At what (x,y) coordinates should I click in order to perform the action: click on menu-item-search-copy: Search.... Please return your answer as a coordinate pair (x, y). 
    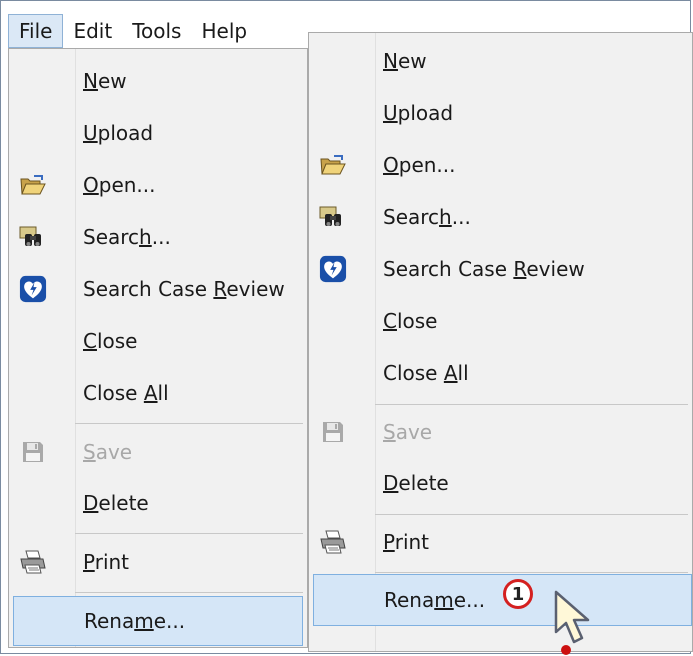
    Looking at the image, I should click on (500, 217).